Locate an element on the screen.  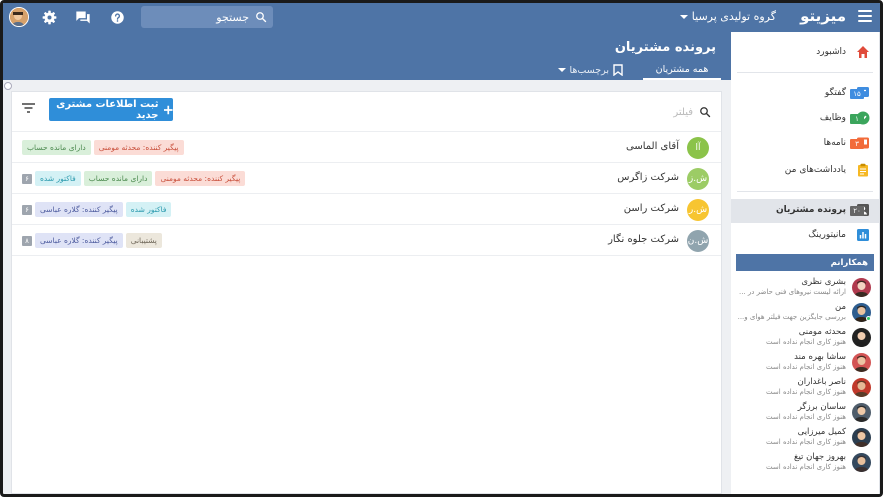
page-title: پرونده مشتریان is located at coordinates (665, 47).